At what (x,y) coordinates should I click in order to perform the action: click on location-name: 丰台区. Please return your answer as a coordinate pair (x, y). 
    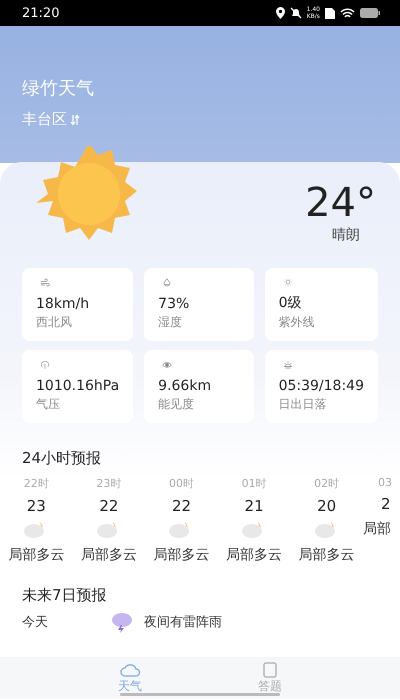
    Looking at the image, I should click on (44, 119).